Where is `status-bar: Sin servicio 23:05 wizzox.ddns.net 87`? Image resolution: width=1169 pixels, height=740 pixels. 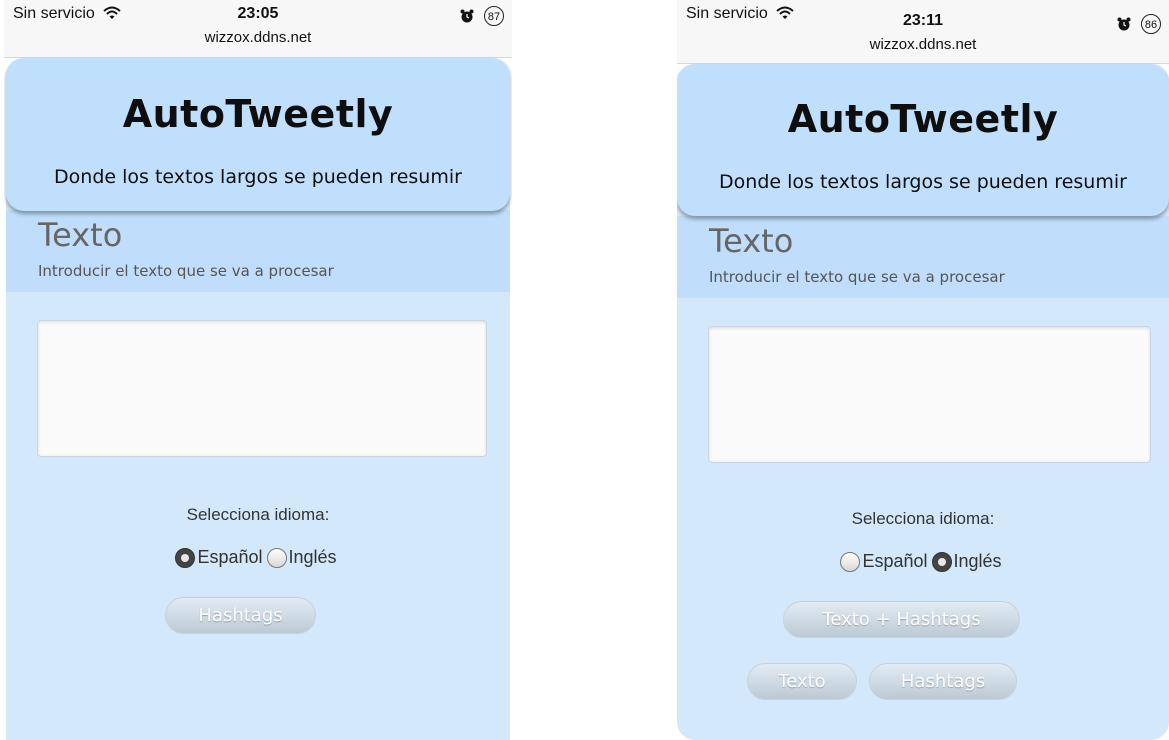
status-bar: Sin servicio 23:05 wizzox.ddns.net 87 is located at coordinates (258, 29).